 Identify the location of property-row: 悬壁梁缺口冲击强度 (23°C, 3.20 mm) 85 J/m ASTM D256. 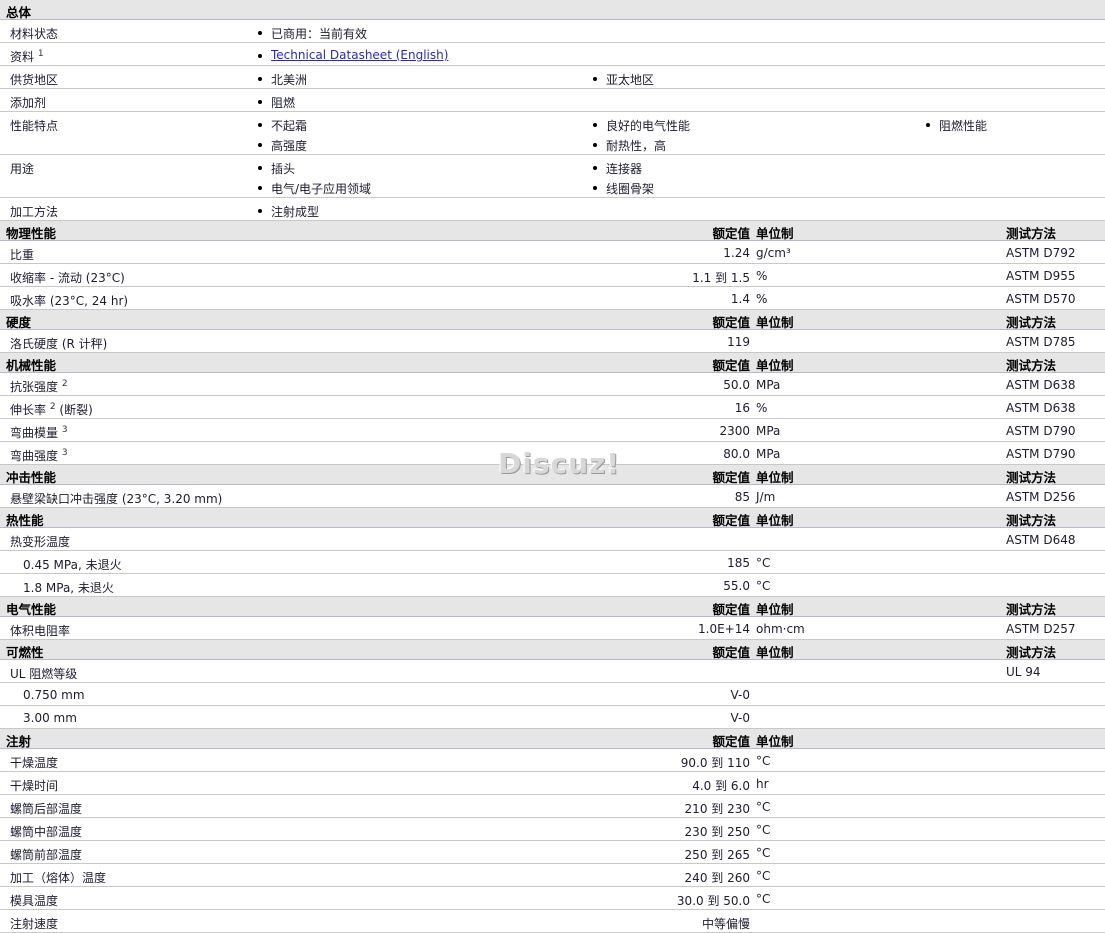
(552, 496).